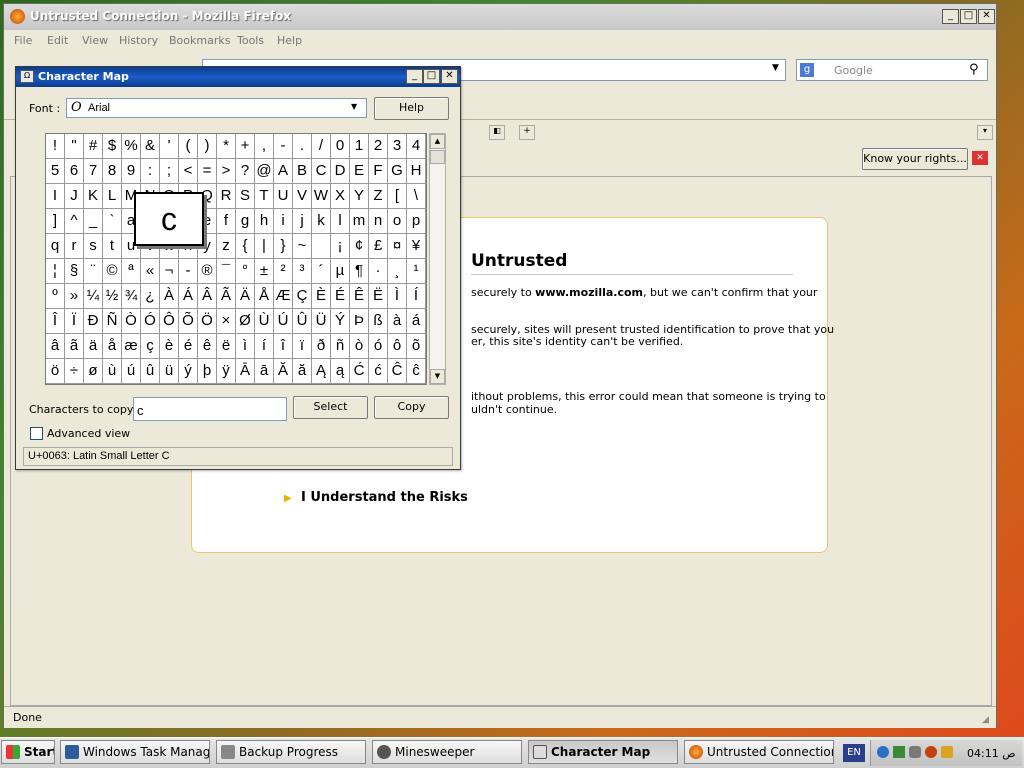 The image size is (1024, 768). Describe the element at coordinates (416, 196) in the screenshot. I see `char-cell: \` at that location.